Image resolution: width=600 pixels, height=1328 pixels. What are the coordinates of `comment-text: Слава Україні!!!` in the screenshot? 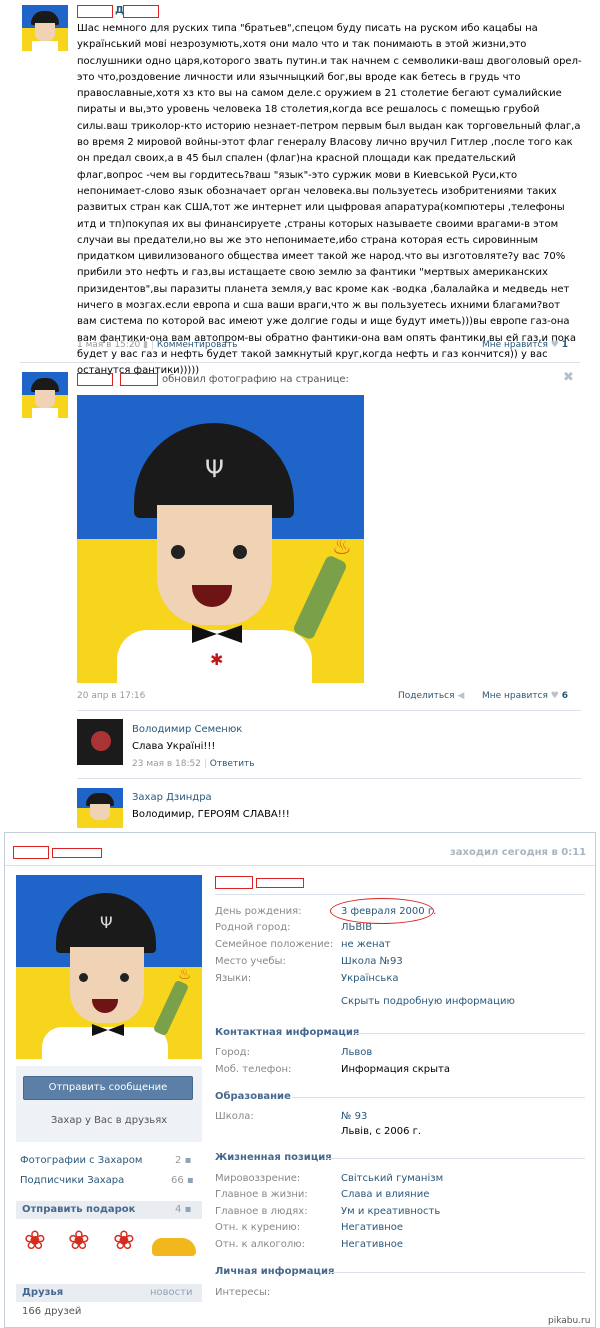 It's located at (174, 746).